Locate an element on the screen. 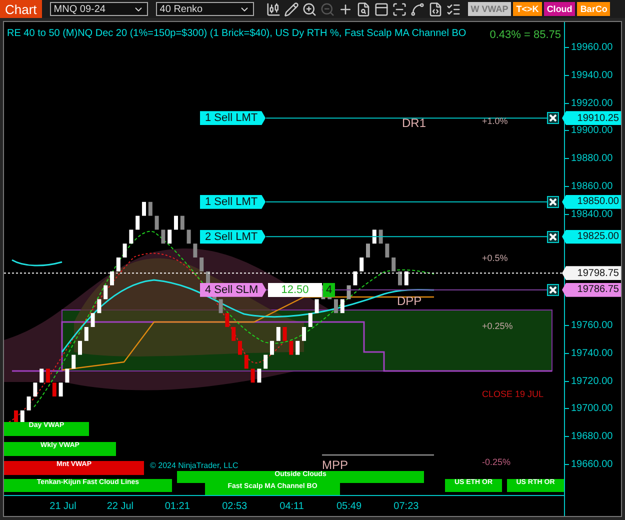 Image resolution: width=625 pixels, height=520 pixels. document-icon is located at coordinates (435, 9).